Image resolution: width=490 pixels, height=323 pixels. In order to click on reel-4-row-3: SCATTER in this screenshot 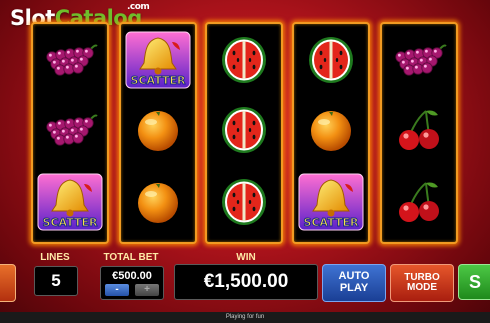, I will do `click(331, 202)`.